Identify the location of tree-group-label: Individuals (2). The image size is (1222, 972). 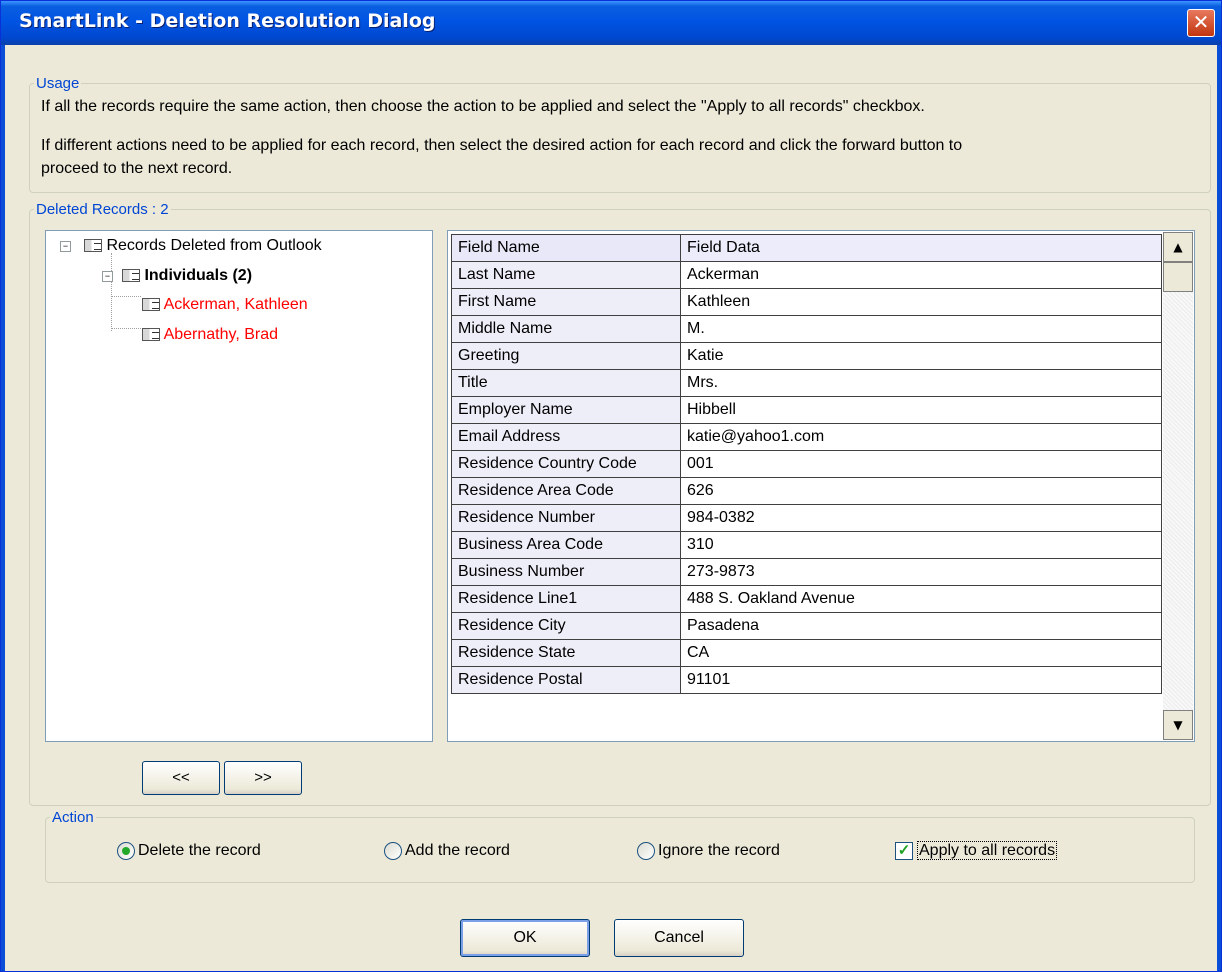
(198, 275).